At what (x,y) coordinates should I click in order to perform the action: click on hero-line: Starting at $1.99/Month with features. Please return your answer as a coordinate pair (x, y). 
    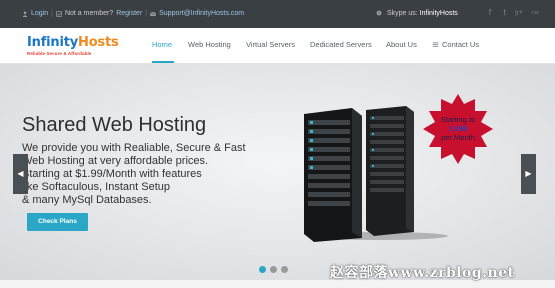
    Looking at the image, I should click on (112, 174).